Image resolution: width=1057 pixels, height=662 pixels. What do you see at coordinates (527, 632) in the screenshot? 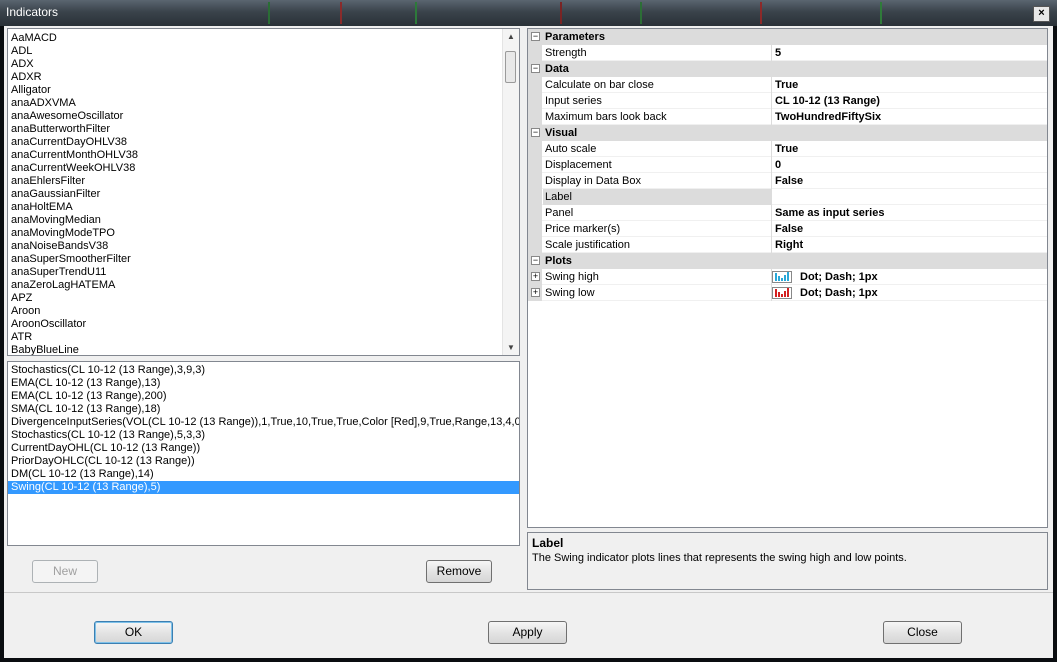
I see `apply-button: Apply` at bounding box center [527, 632].